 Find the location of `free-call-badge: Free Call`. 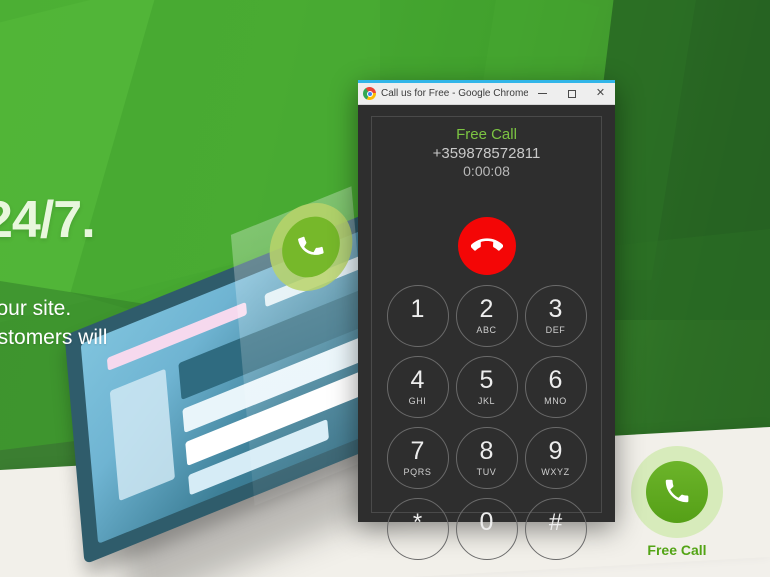

free-call-badge: Free Call is located at coordinates (677, 502).